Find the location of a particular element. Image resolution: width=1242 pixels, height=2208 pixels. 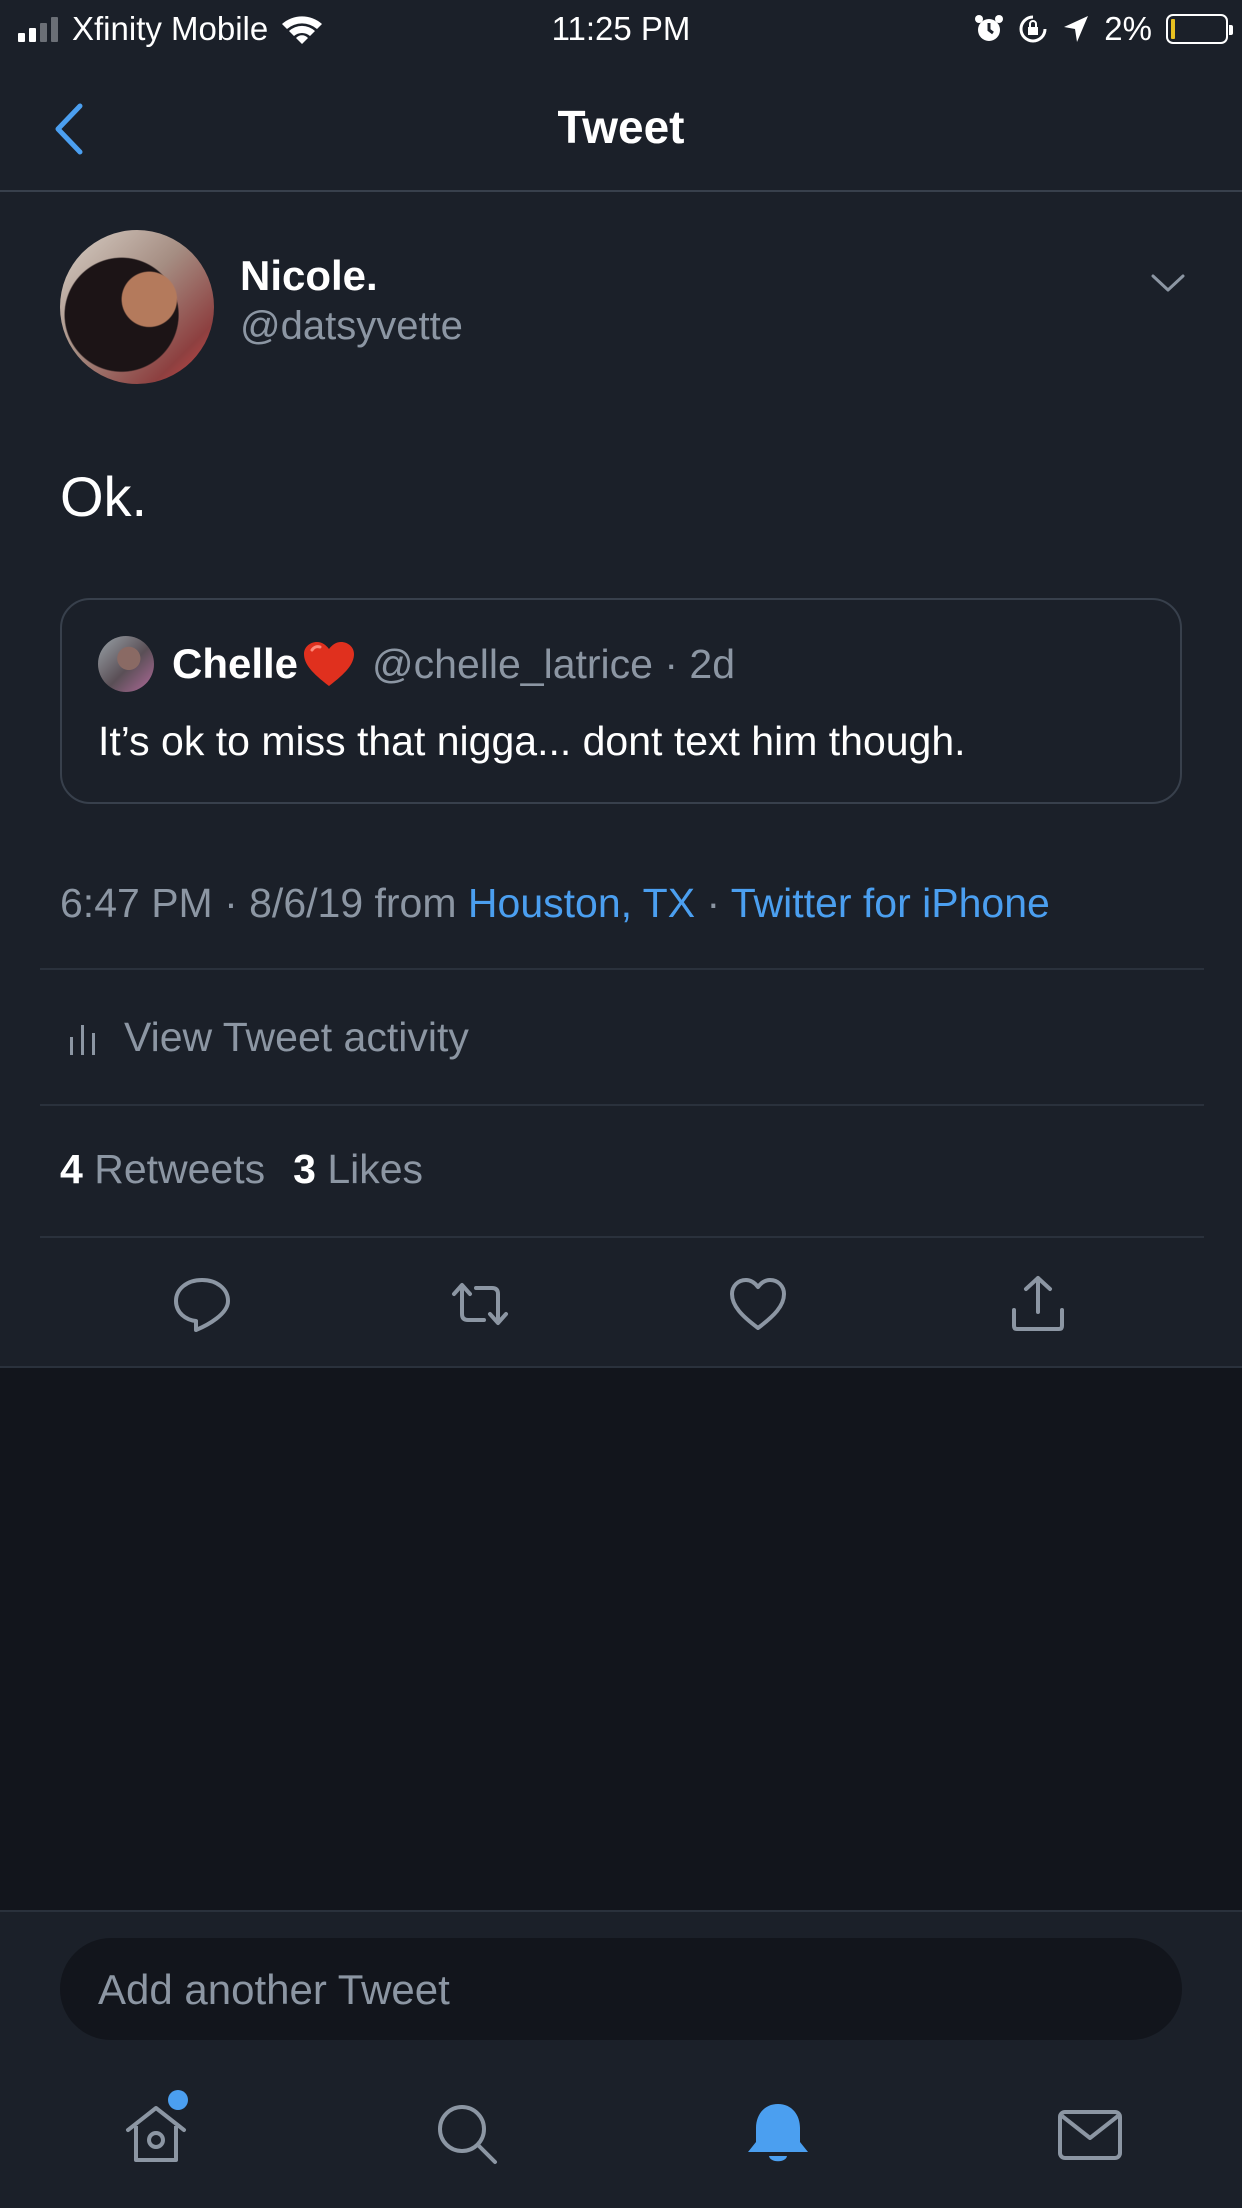

location-arrow-icon is located at coordinates (1076, 29).